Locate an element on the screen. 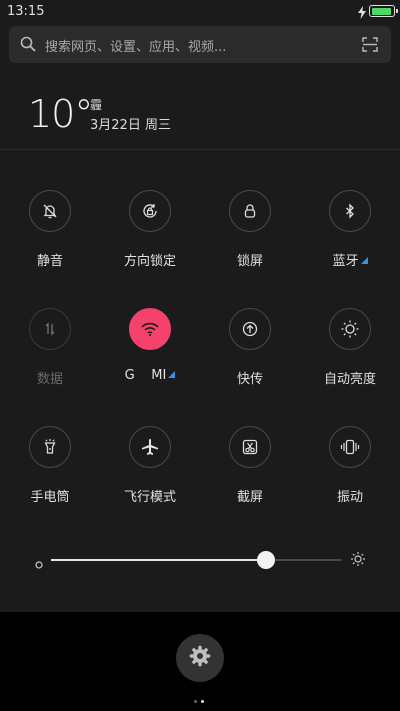 The width and height of the screenshot is (400, 711). toggle-auto-brightness: 自动亮度 is located at coordinates (350, 353).